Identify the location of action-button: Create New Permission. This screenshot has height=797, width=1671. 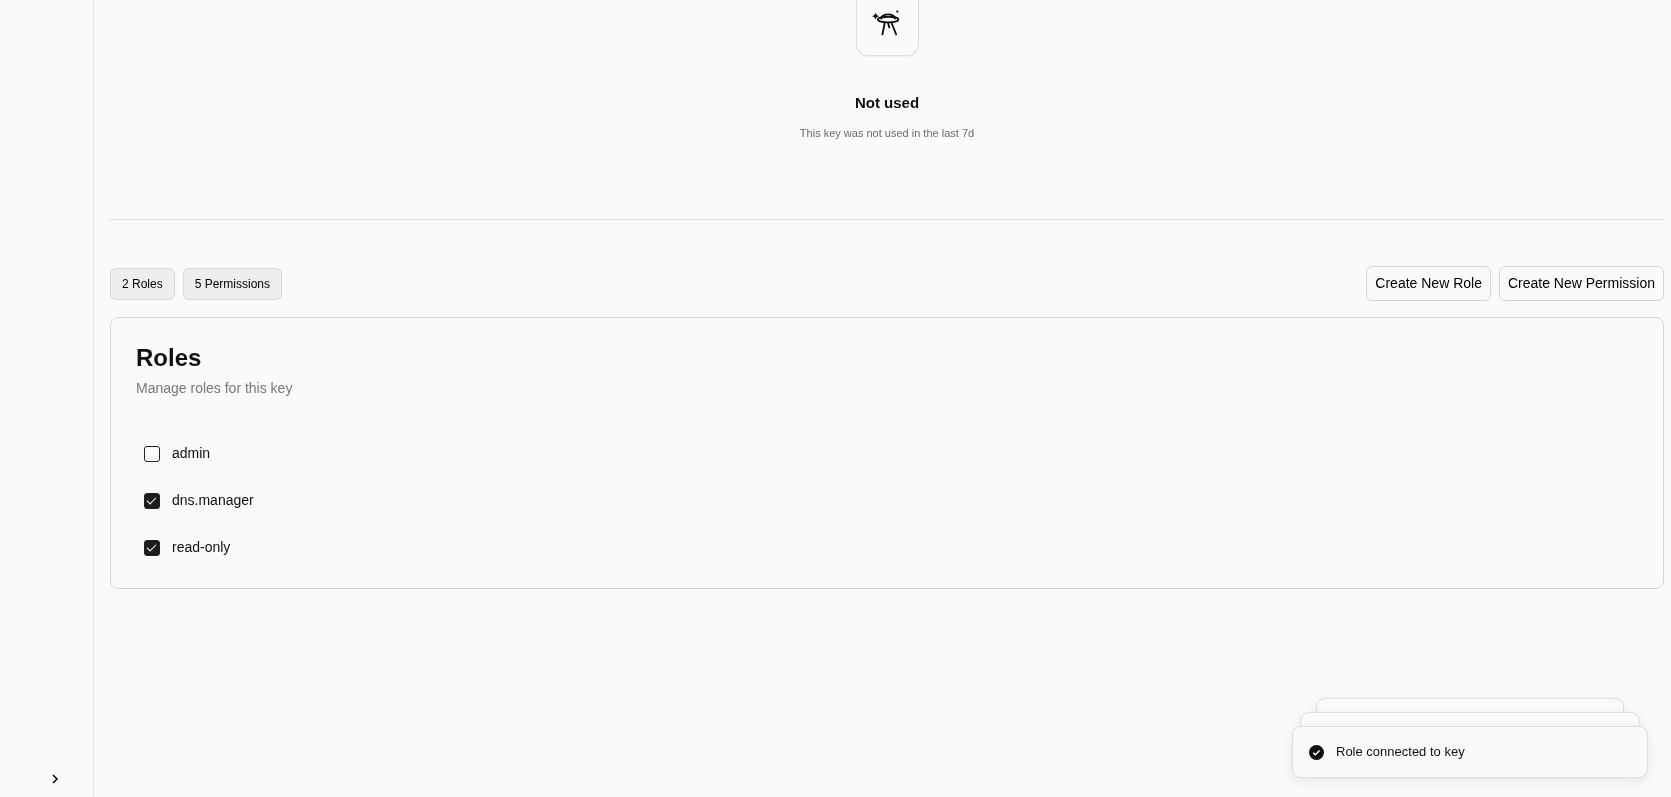
(1581, 283).